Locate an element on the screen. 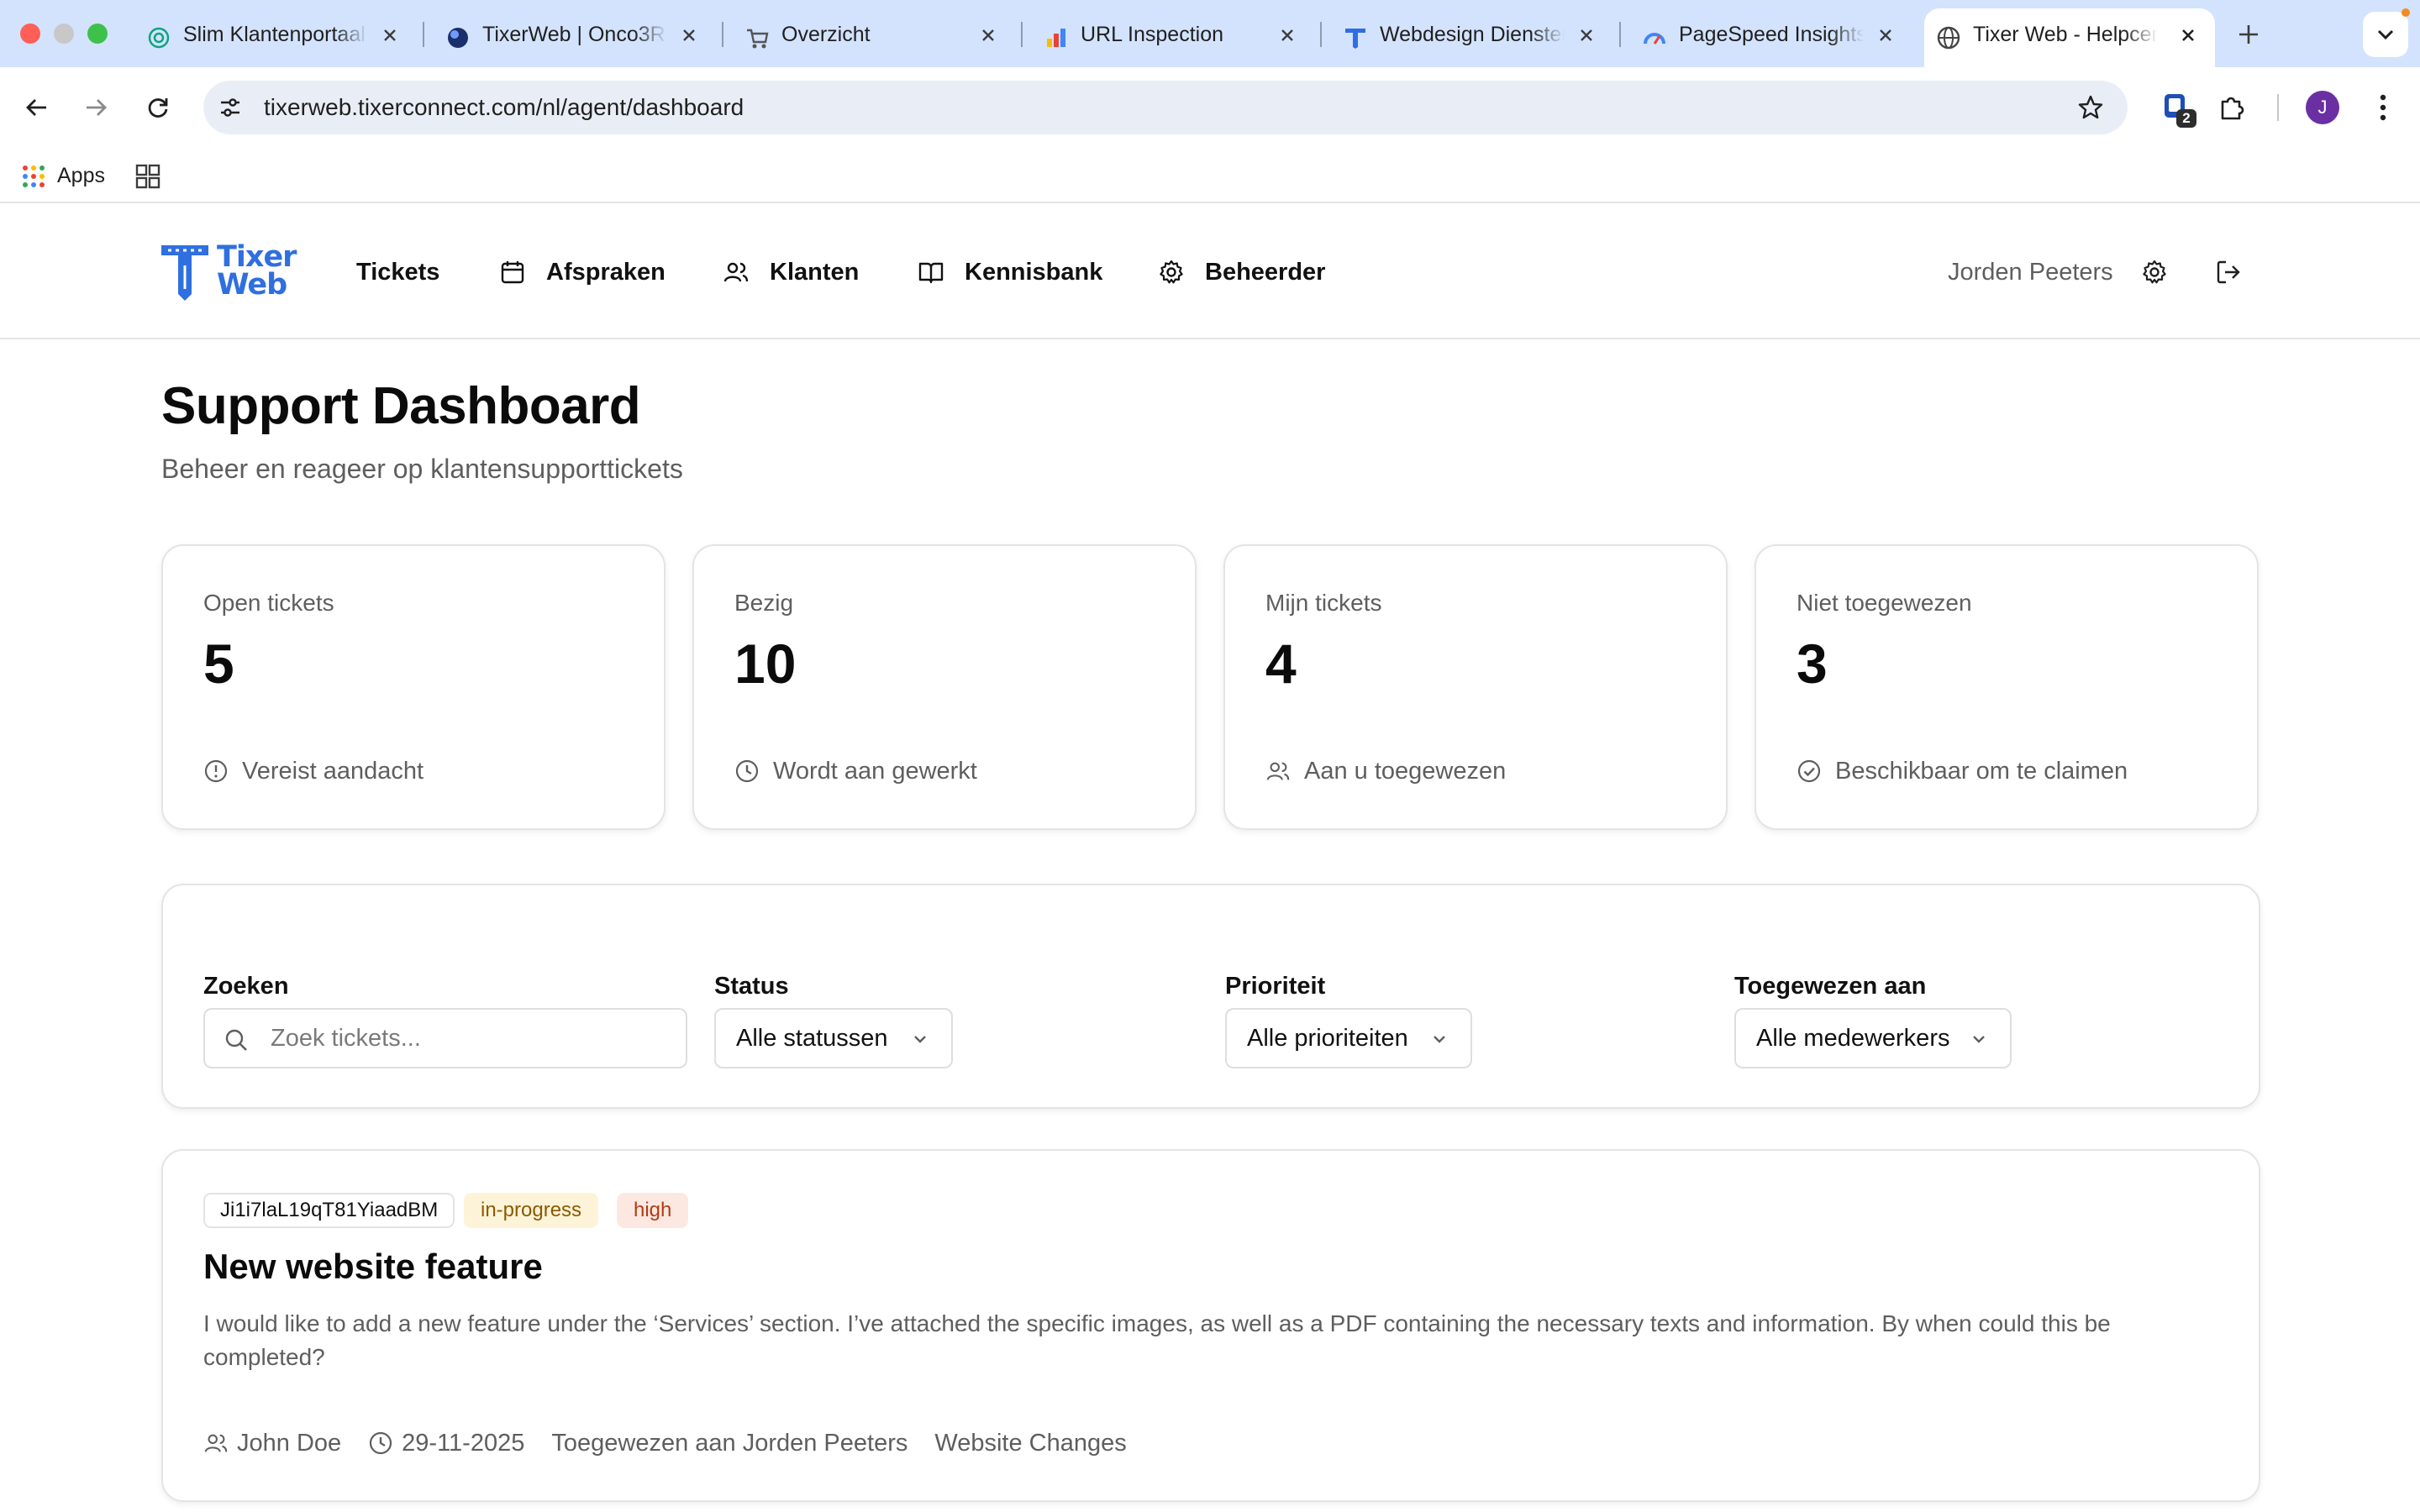  search-input is located at coordinates (472, 1038).